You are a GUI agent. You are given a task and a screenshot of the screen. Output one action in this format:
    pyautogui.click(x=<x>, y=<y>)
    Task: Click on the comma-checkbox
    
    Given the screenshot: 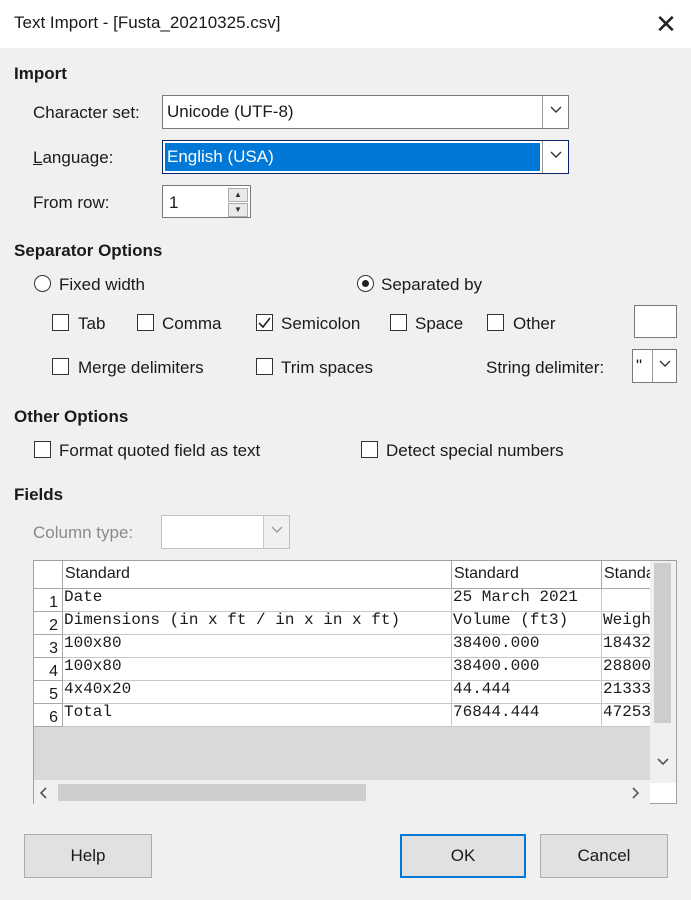 What is the action you would take?
    pyautogui.click(x=145, y=322)
    